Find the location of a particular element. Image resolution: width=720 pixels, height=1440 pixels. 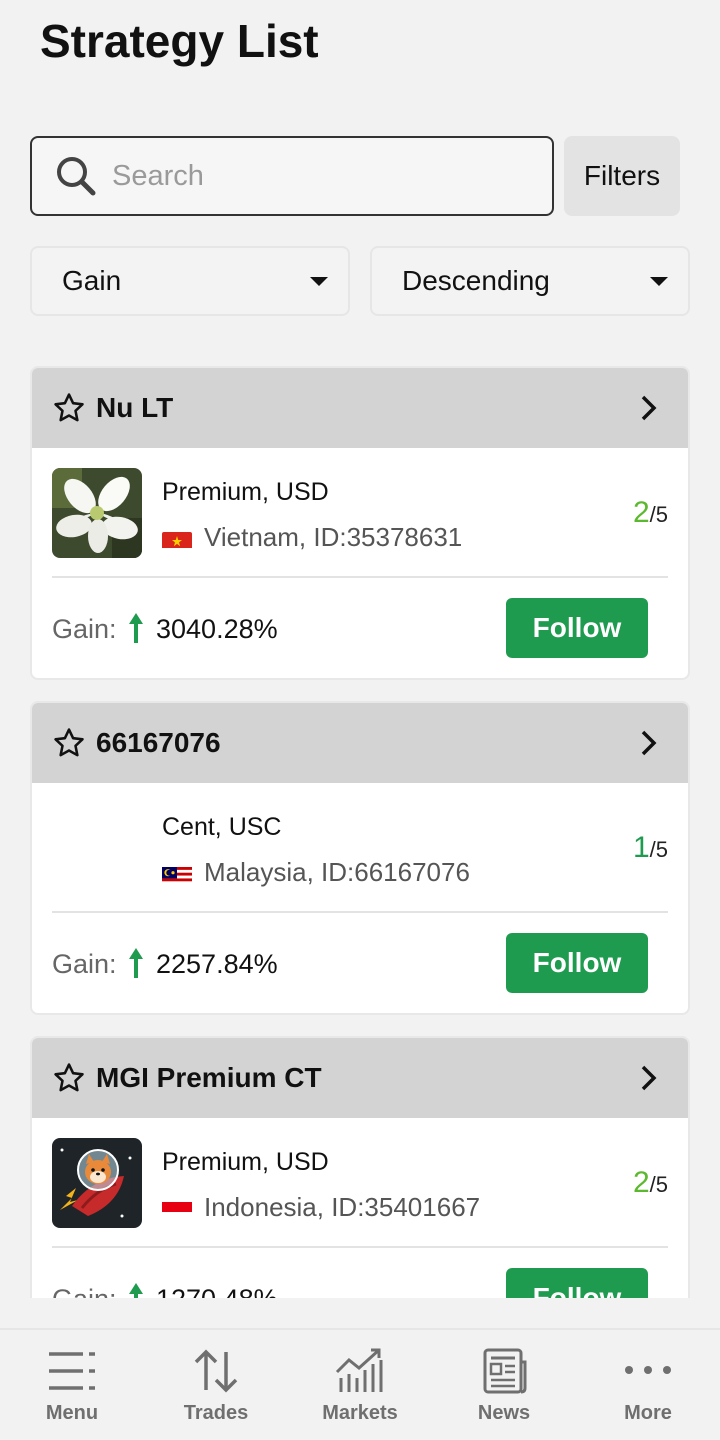

sort-field-value: Gain is located at coordinates (92, 280).